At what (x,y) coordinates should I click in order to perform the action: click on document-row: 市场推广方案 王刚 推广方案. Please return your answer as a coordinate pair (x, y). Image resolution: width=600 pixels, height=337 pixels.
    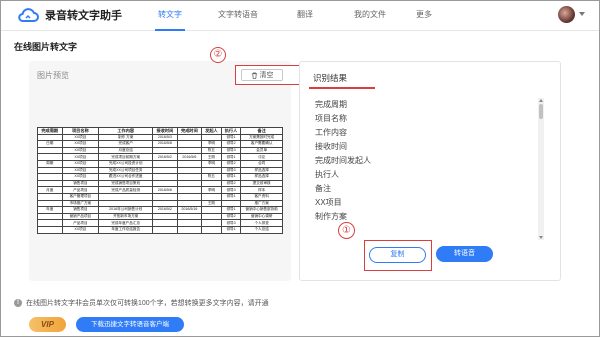
    Looking at the image, I should click on (160, 203).